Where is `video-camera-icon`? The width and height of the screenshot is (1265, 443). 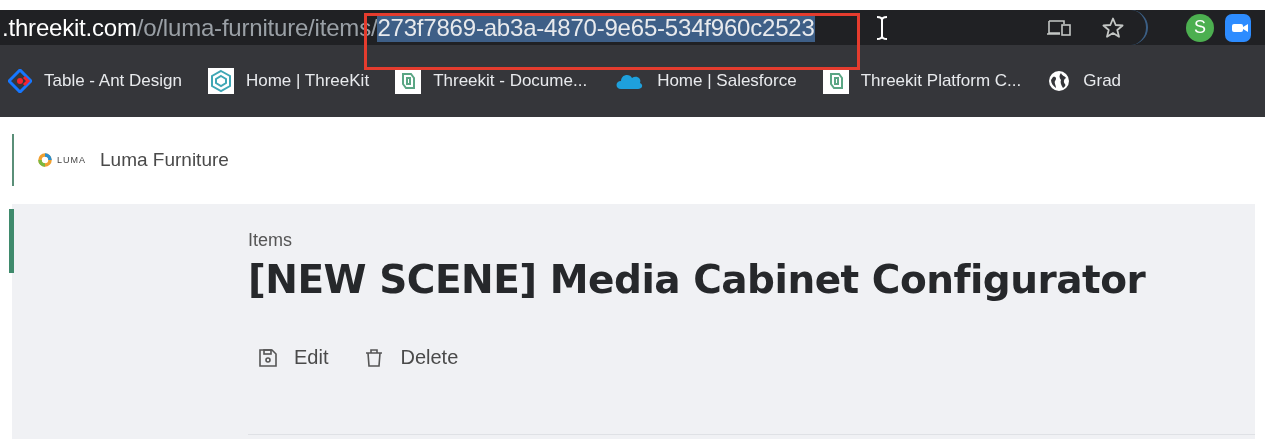 video-camera-icon is located at coordinates (1238, 27).